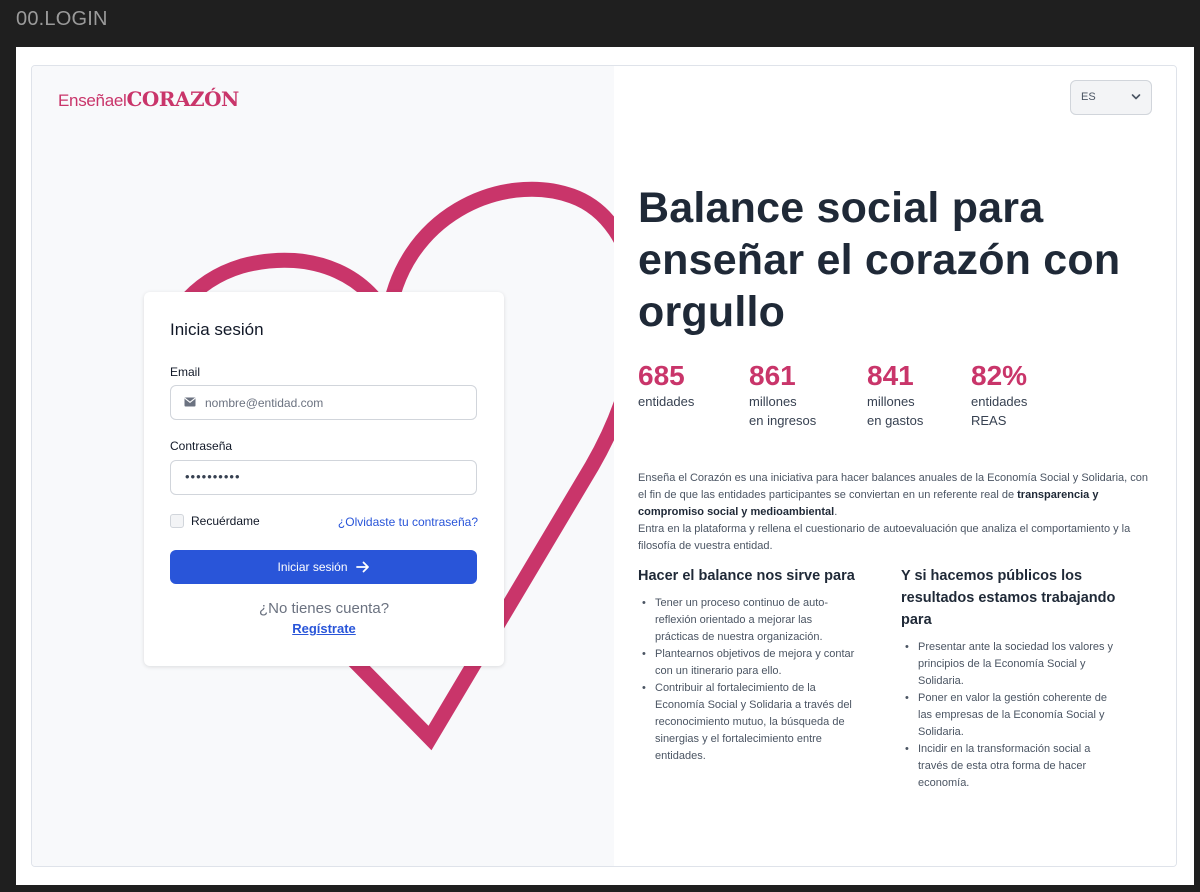 This screenshot has height=892, width=1200. What do you see at coordinates (213, 476) in the screenshot?
I see `password-value: ••••••••••` at bounding box center [213, 476].